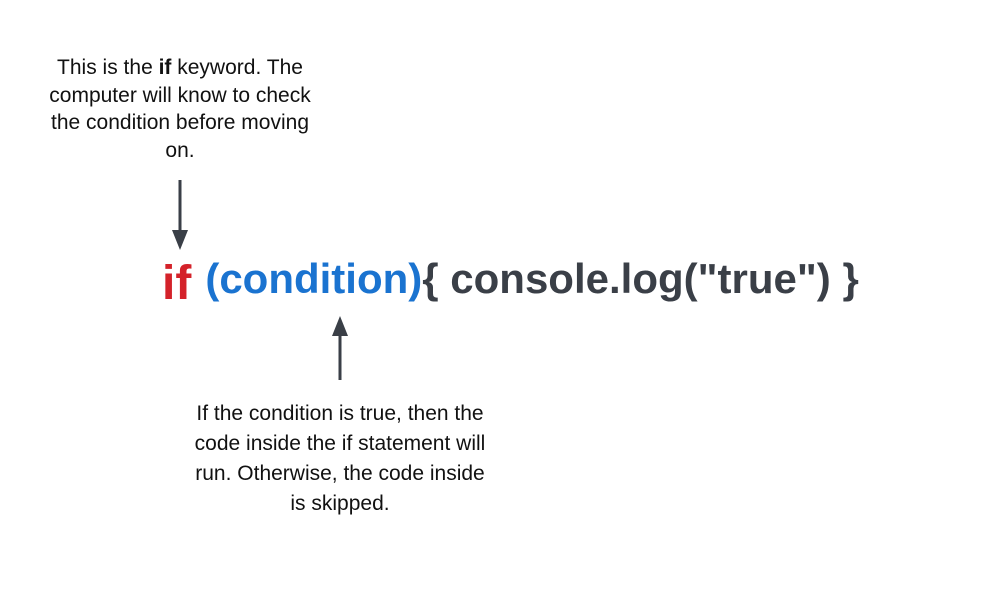 The width and height of the screenshot is (990, 609). I want to click on statement-body: { console.log("true") }, so click(640, 278).